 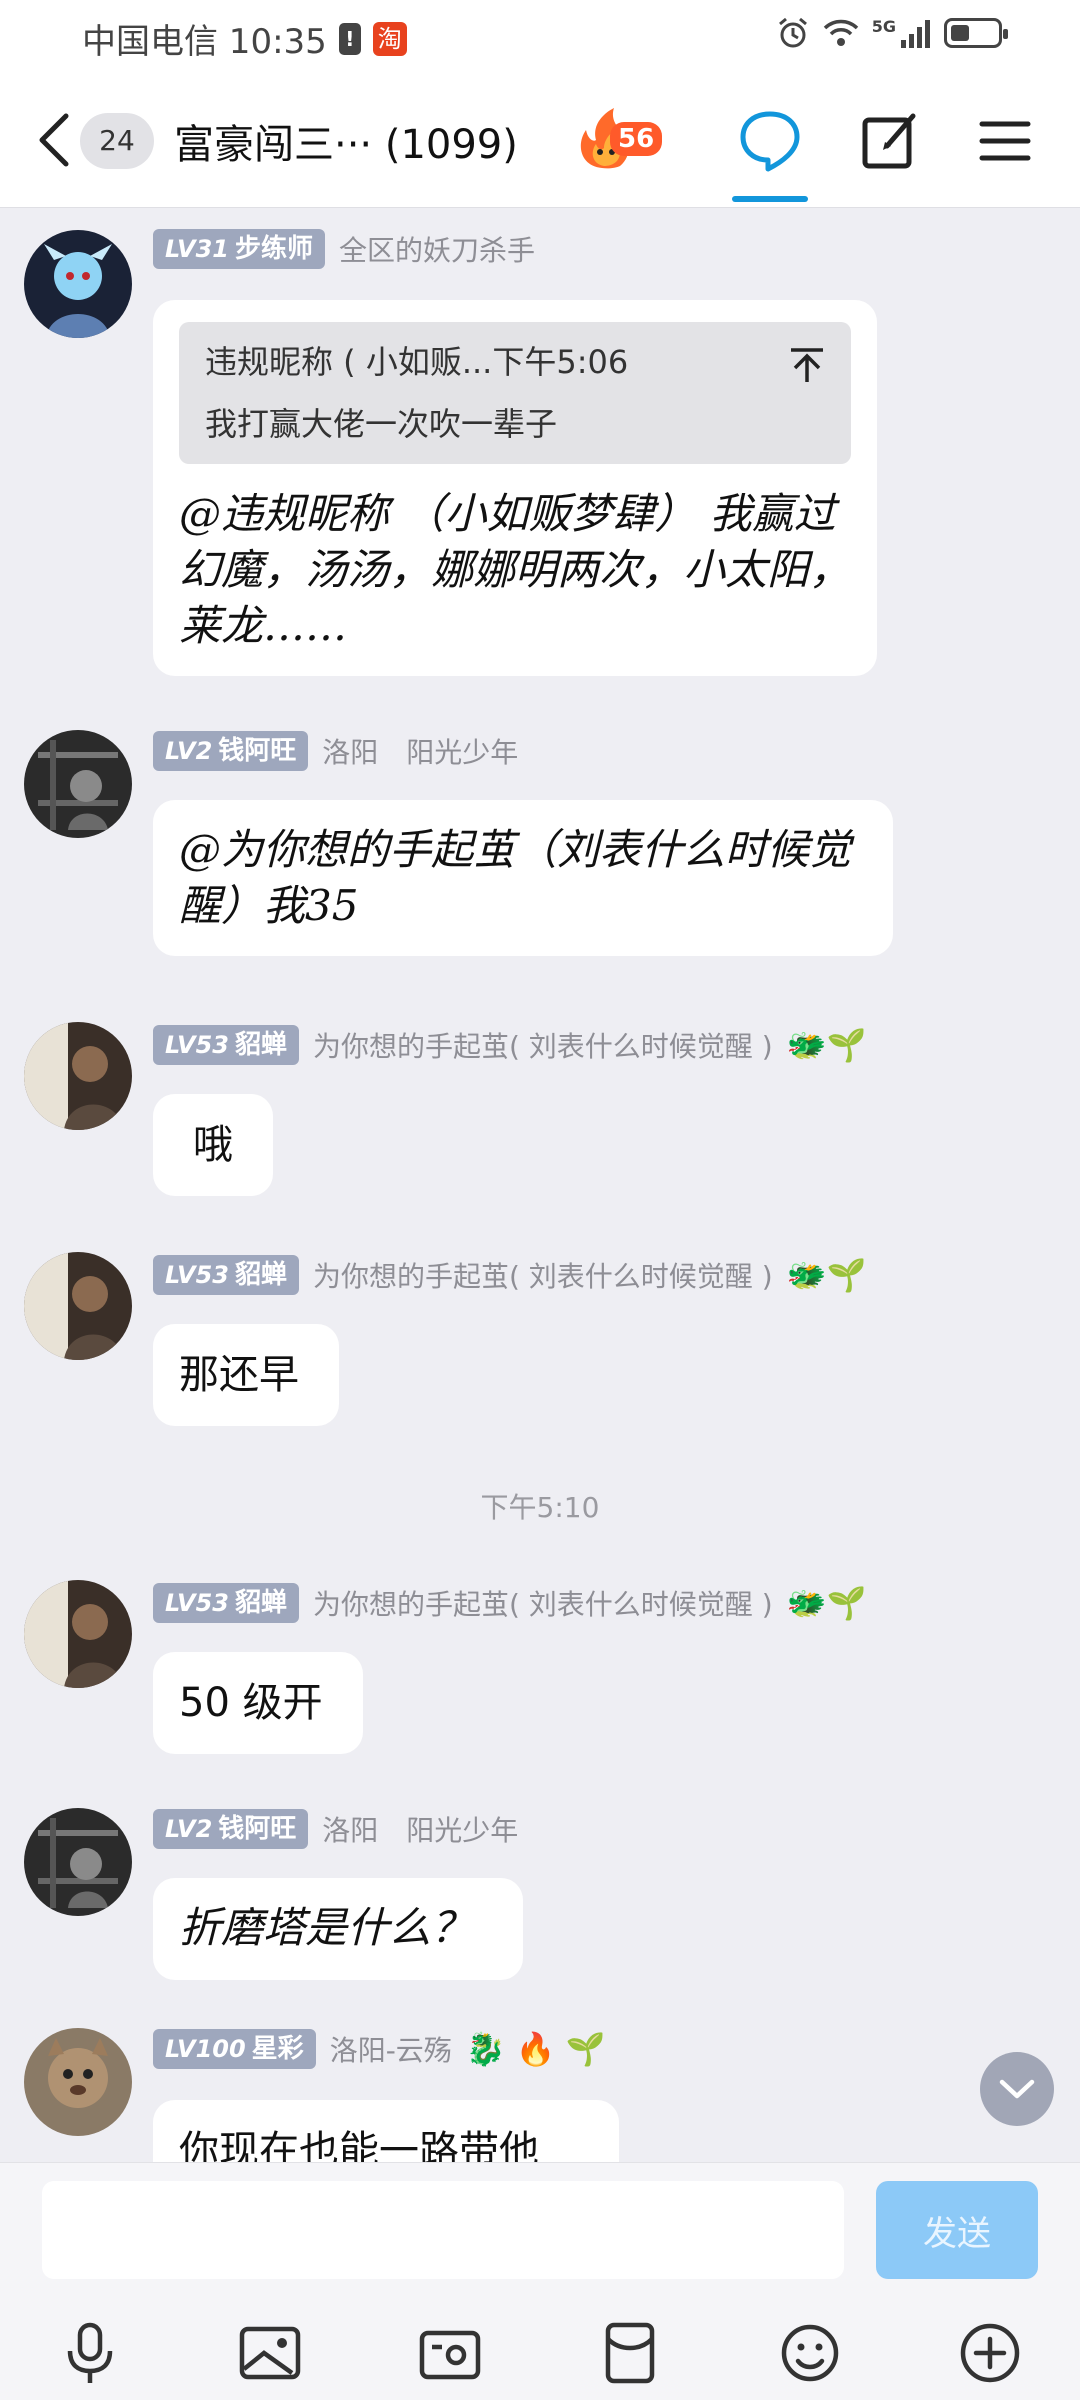 What do you see at coordinates (349, 38) in the screenshot?
I see `alert-icon: !` at bounding box center [349, 38].